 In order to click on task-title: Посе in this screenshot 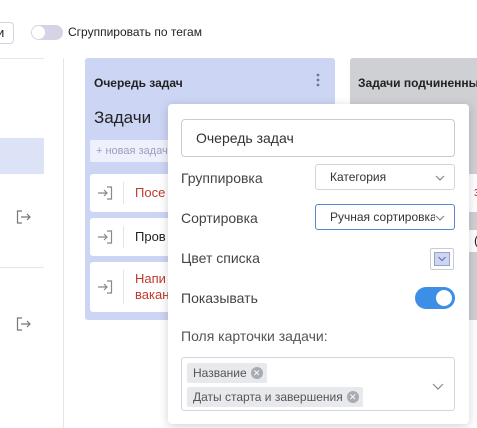, I will do `click(150, 192)`.